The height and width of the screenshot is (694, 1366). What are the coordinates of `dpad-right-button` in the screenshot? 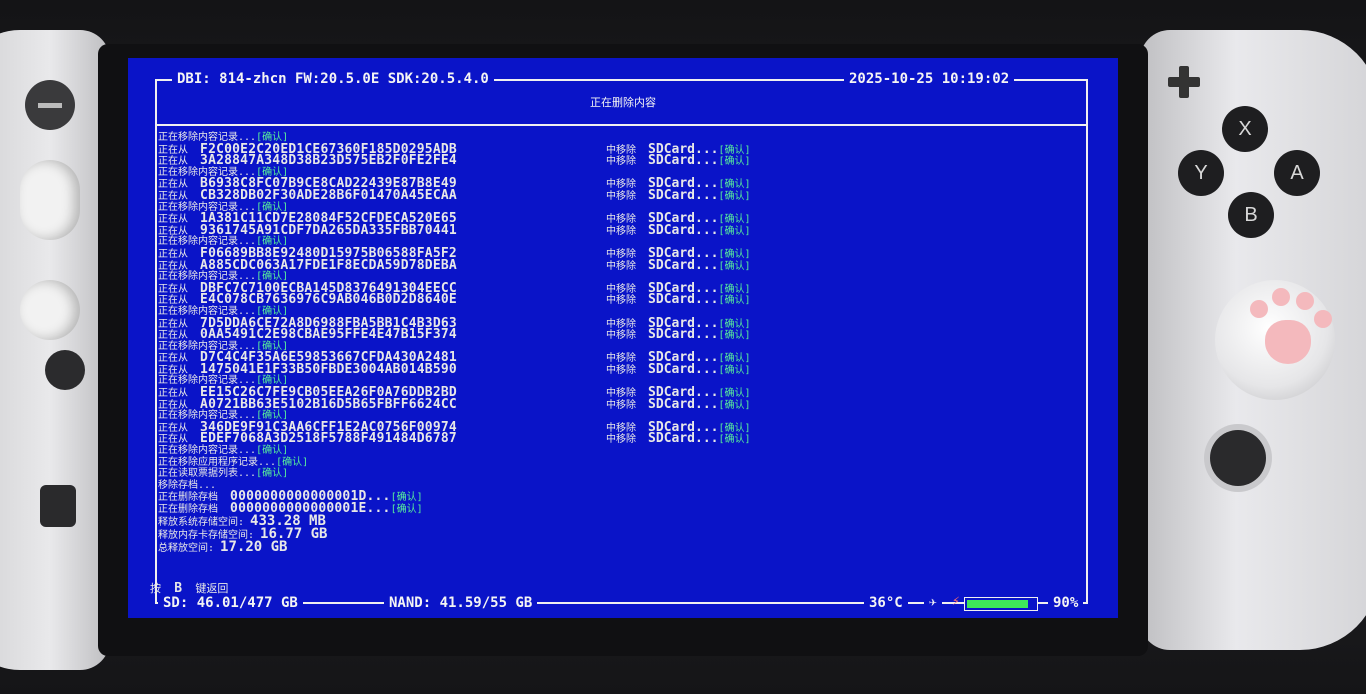 It's located at (65, 370).